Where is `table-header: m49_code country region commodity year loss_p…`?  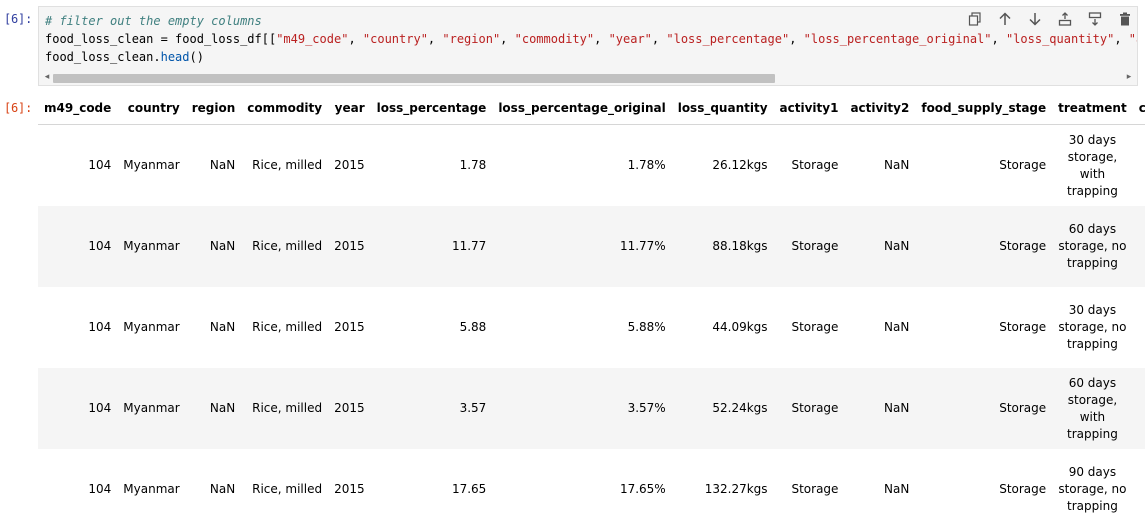
table-header: m49_code country region commodity year loss_p… is located at coordinates (591, 108).